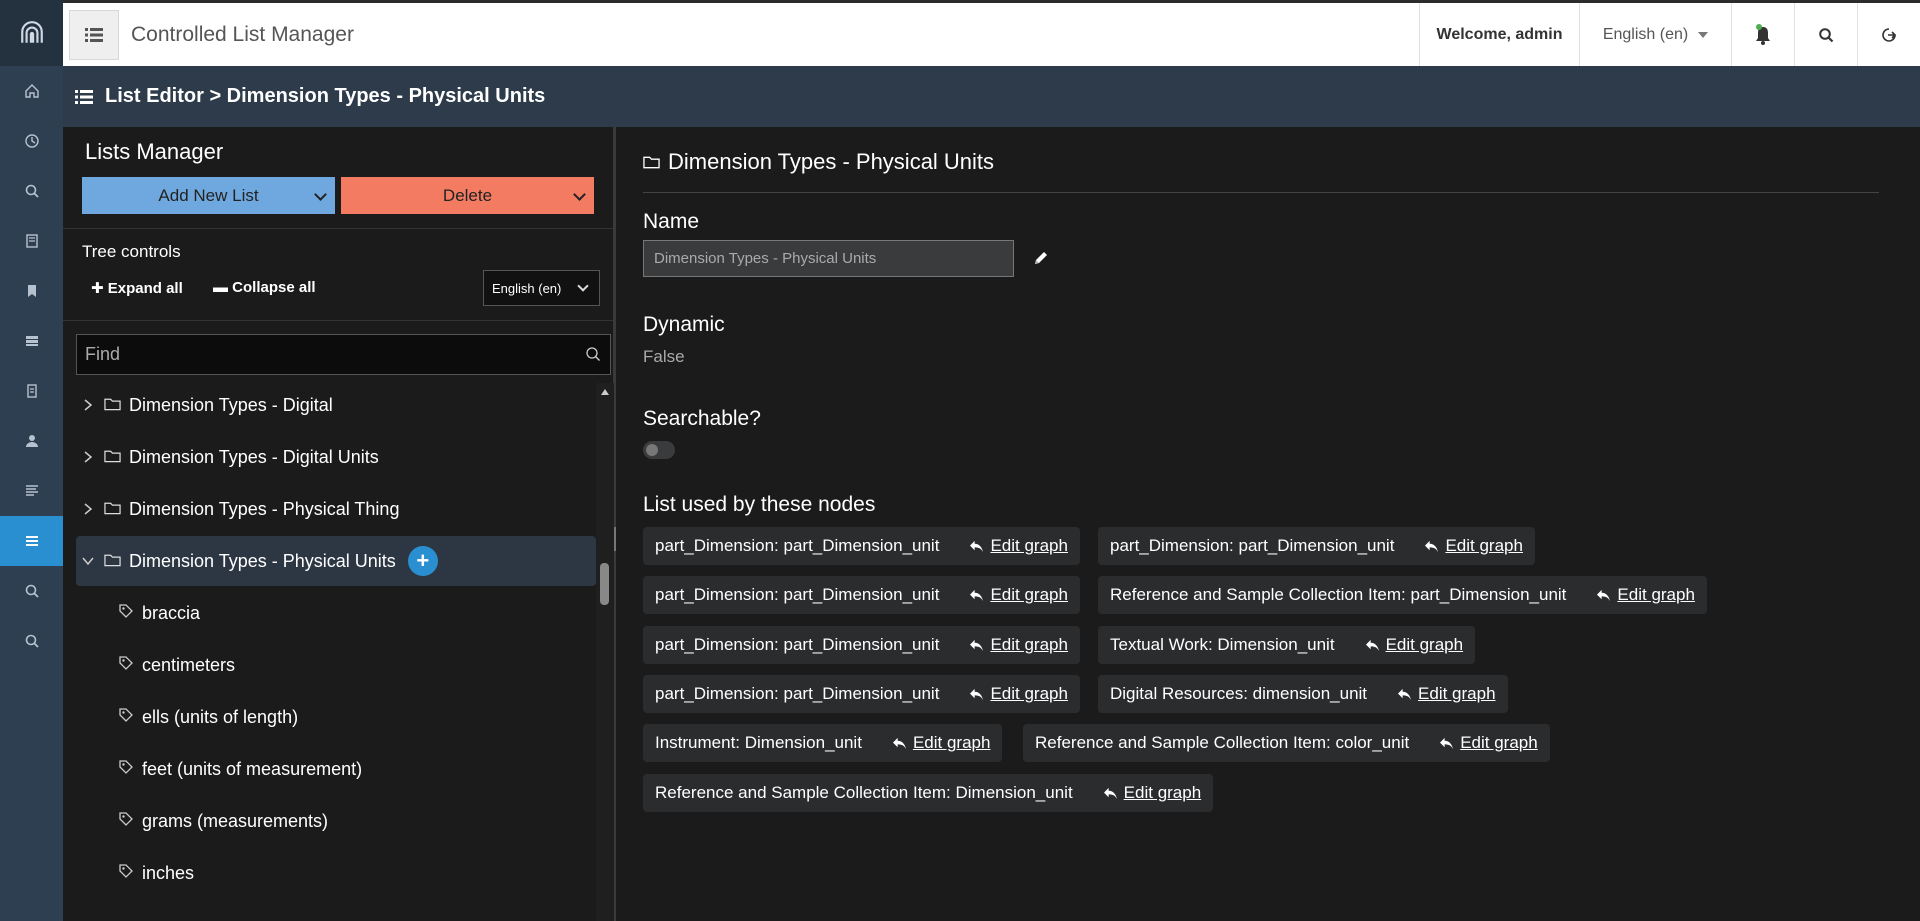 This screenshot has width=1920, height=921. Describe the element at coordinates (604, 584) in the screenshot. I see `scrollbar-thumb` at that location.